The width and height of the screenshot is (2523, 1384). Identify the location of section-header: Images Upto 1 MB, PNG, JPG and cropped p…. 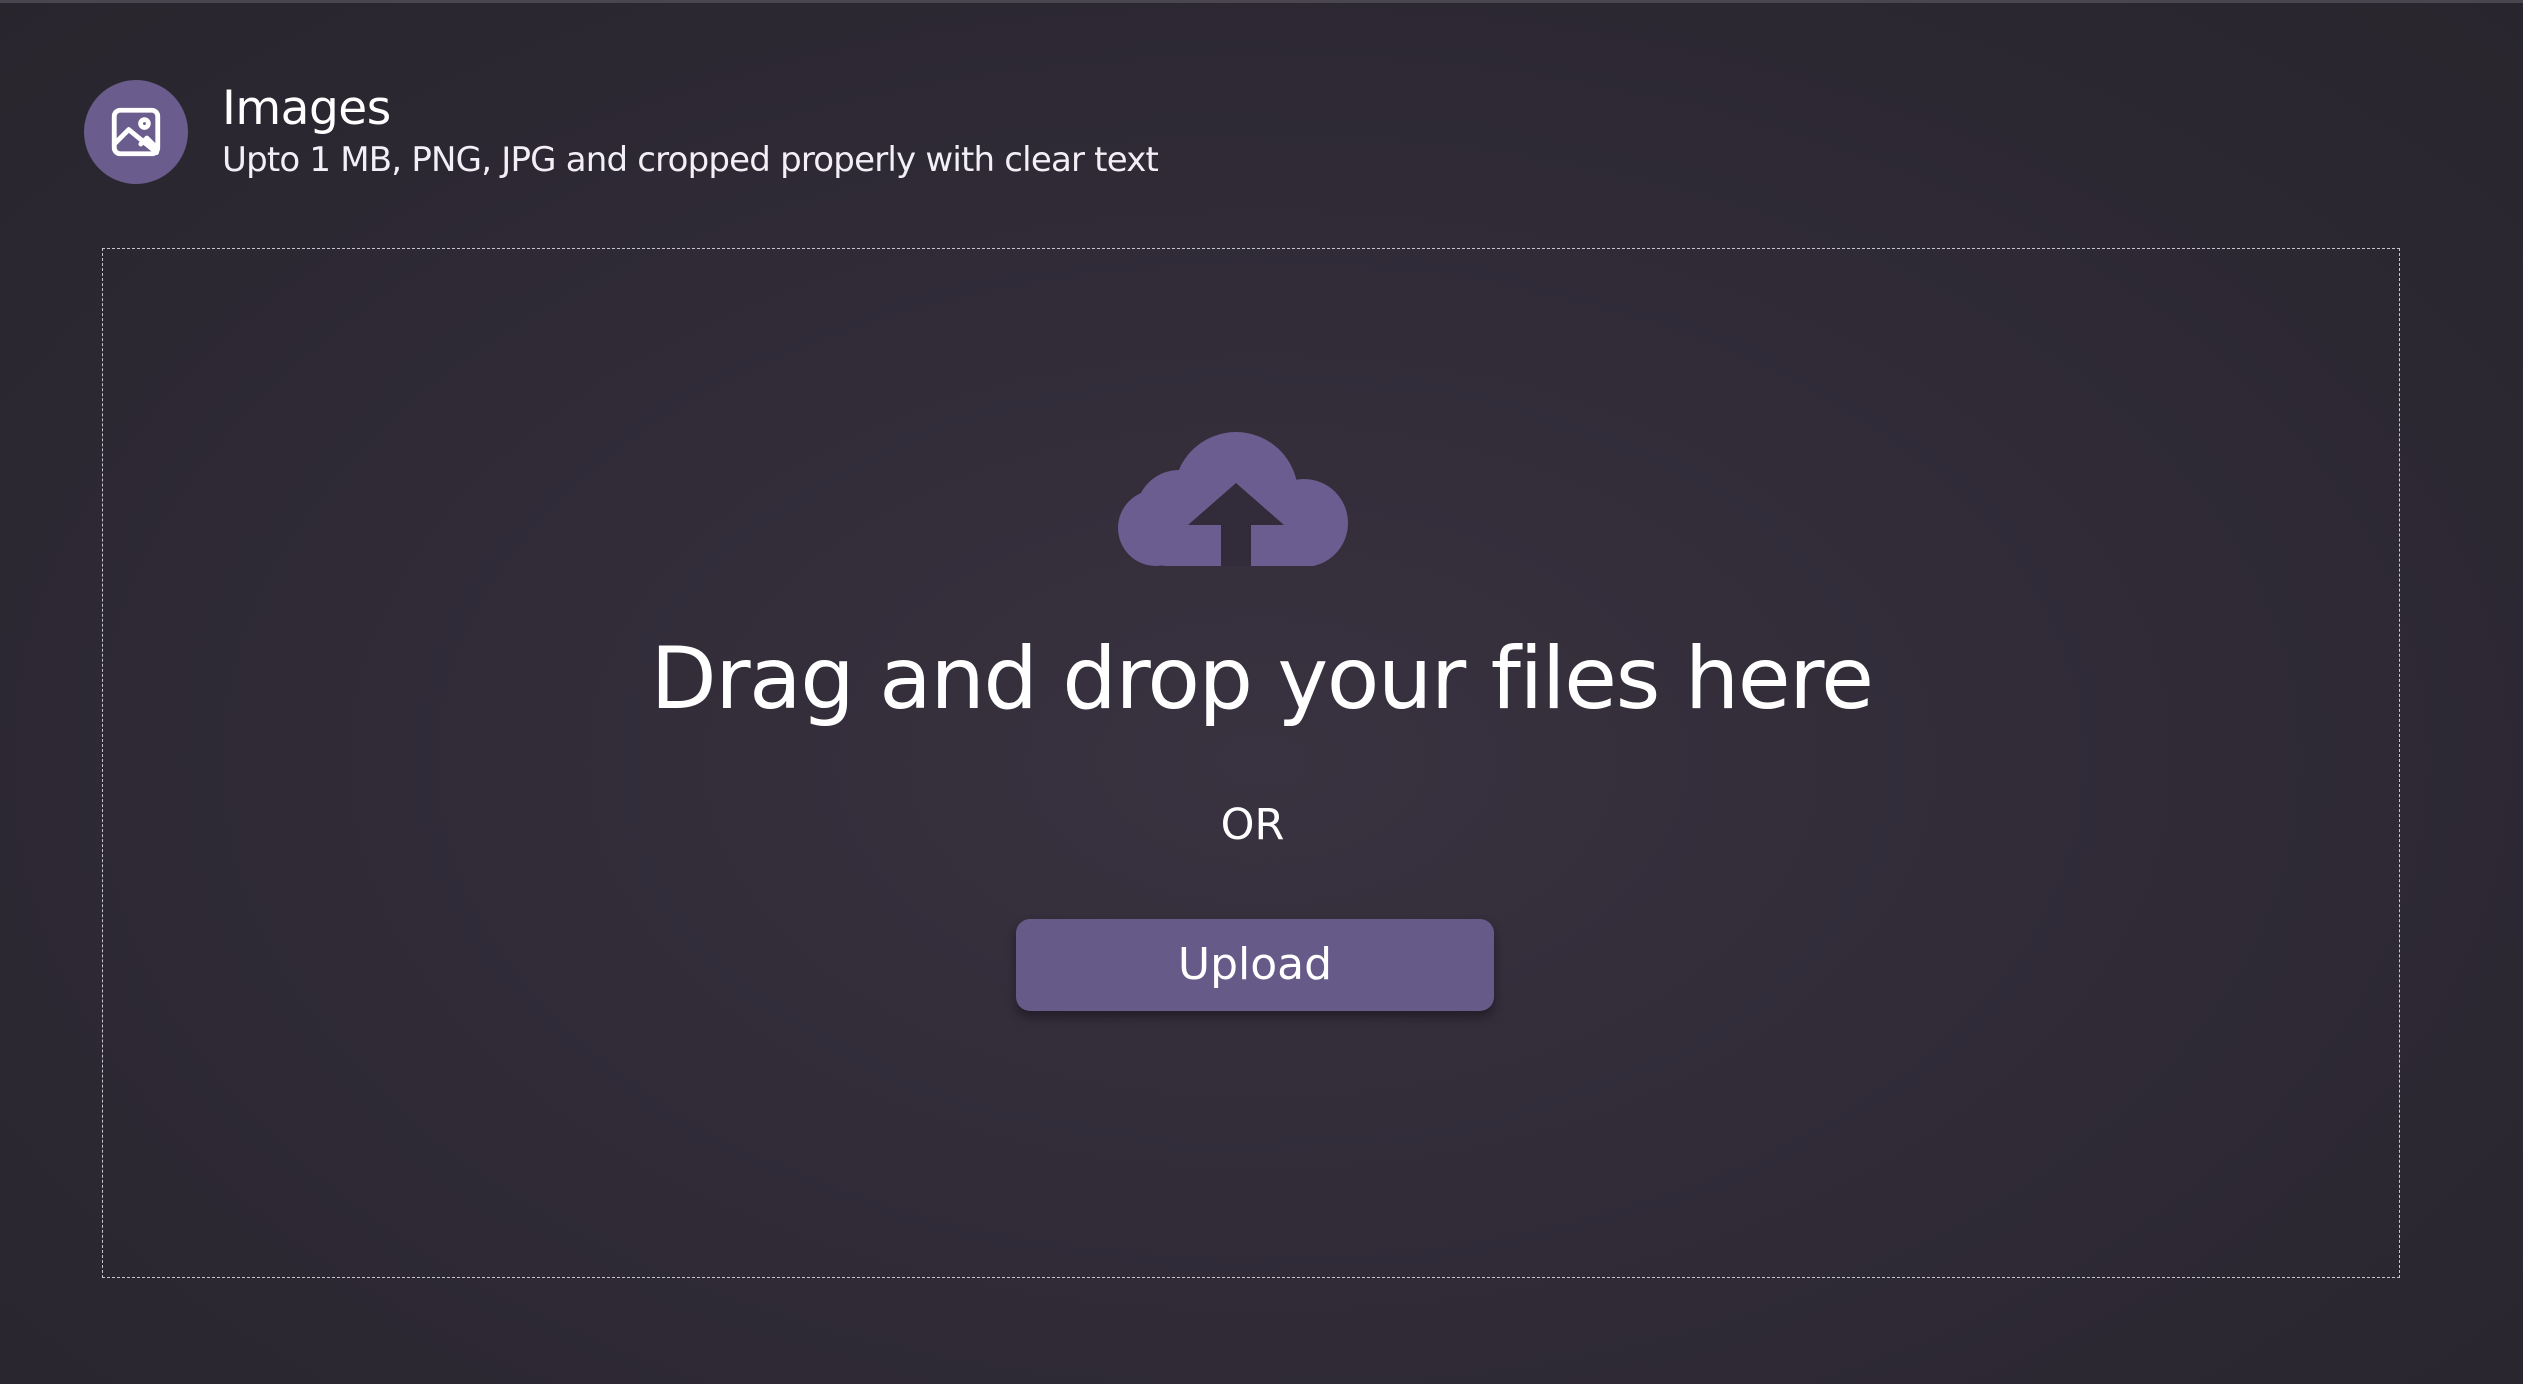
(621, 132).